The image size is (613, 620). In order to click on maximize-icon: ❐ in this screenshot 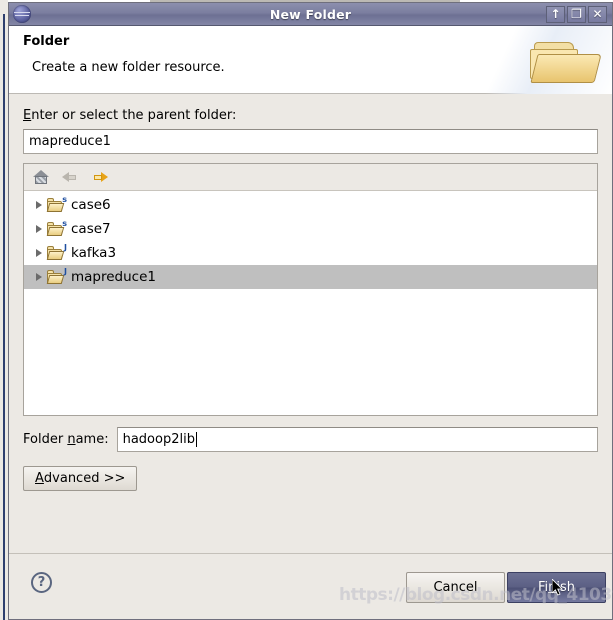, I will do `click(576, 14)`.